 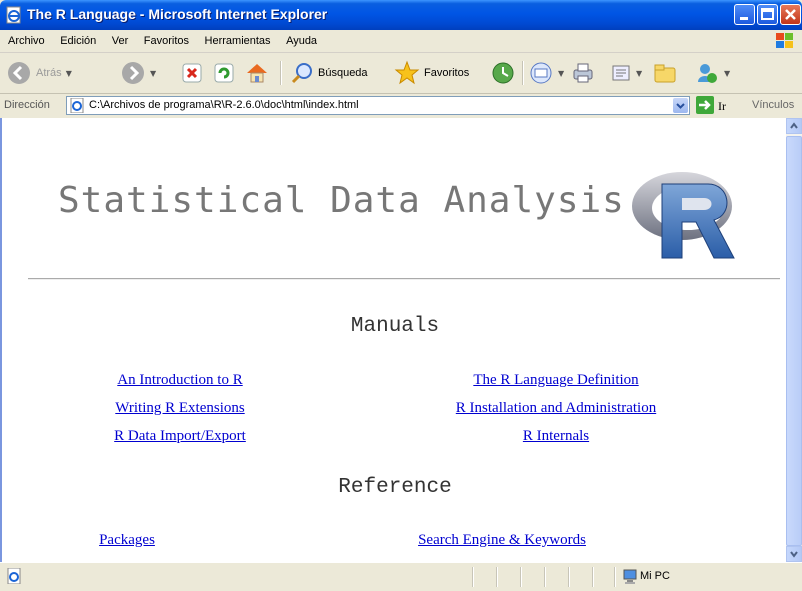 What do you see at coordinates (744, 14) in the screenshot?
I see `minimize-button` at bounding box center [744, 14].